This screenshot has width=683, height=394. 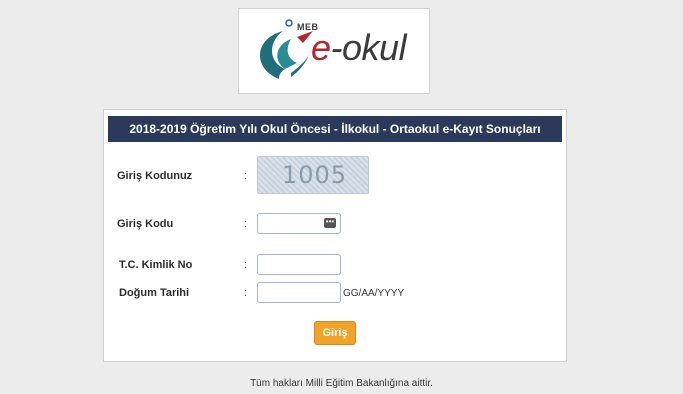 I want to click on login-button: Giriş, so click(x=335, y=333).